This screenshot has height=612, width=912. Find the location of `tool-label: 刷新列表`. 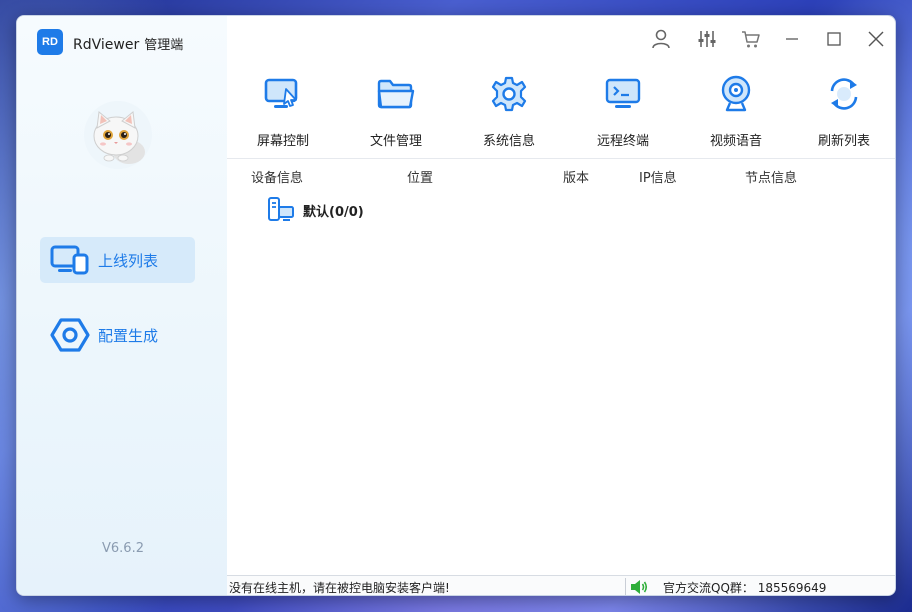

tool-label: 刷新列表 is located at coordinates (843, 141).